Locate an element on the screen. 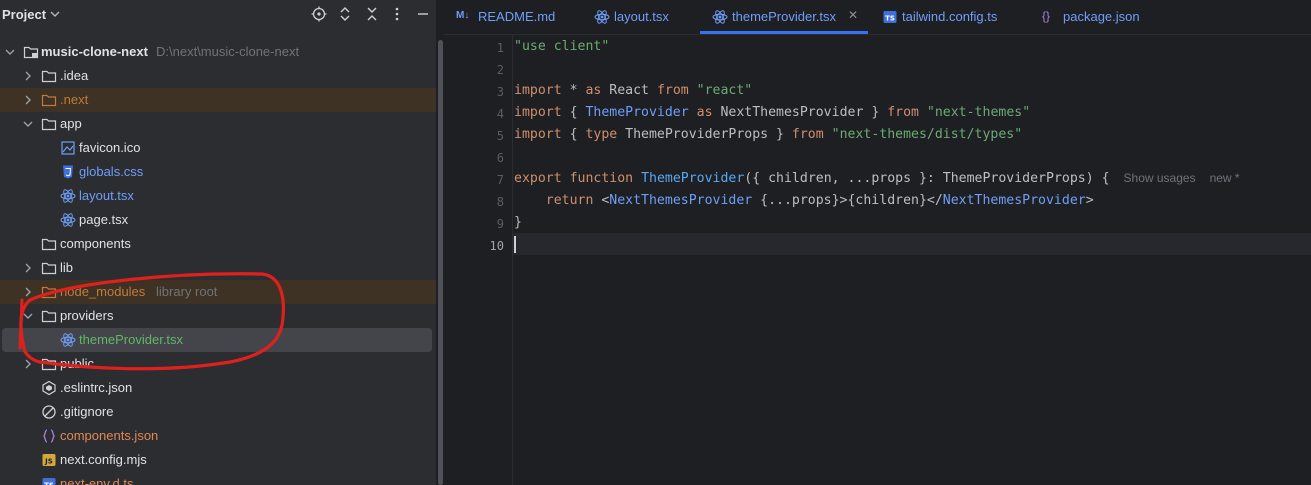 The width and height of the screenshot is (1311, 485). code-token: "next-themes" is located at coordinates (978, 112).